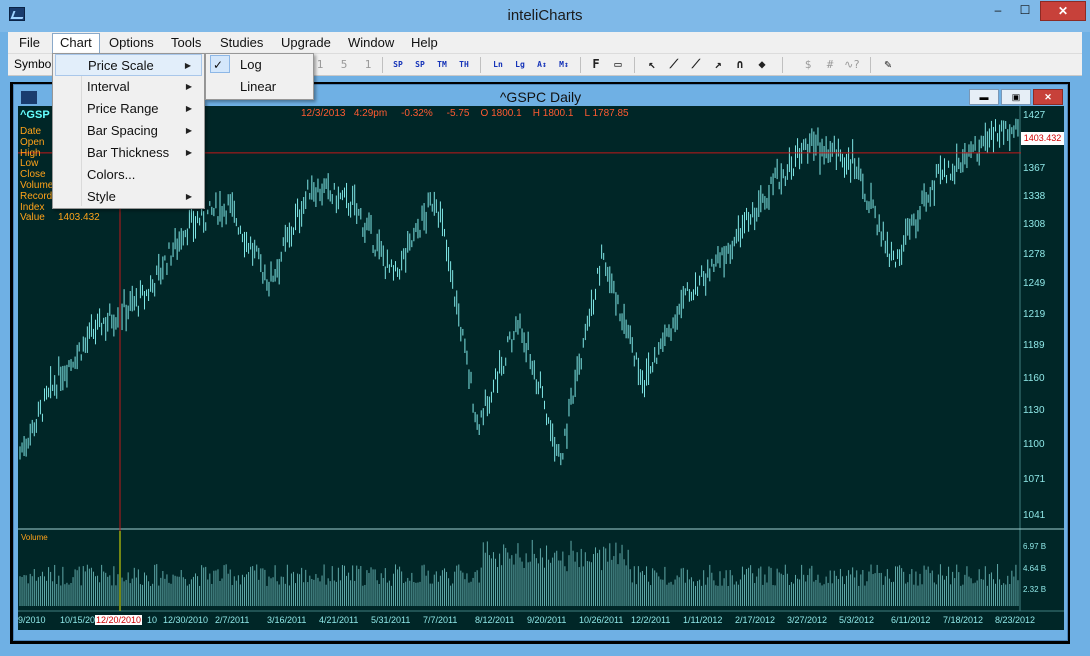 The image size is (1090, 656). What do you see at coordinates (232, 620) in the screenshot?
I see `date-label: 2/7/2011` at bounding box center [232, 620].